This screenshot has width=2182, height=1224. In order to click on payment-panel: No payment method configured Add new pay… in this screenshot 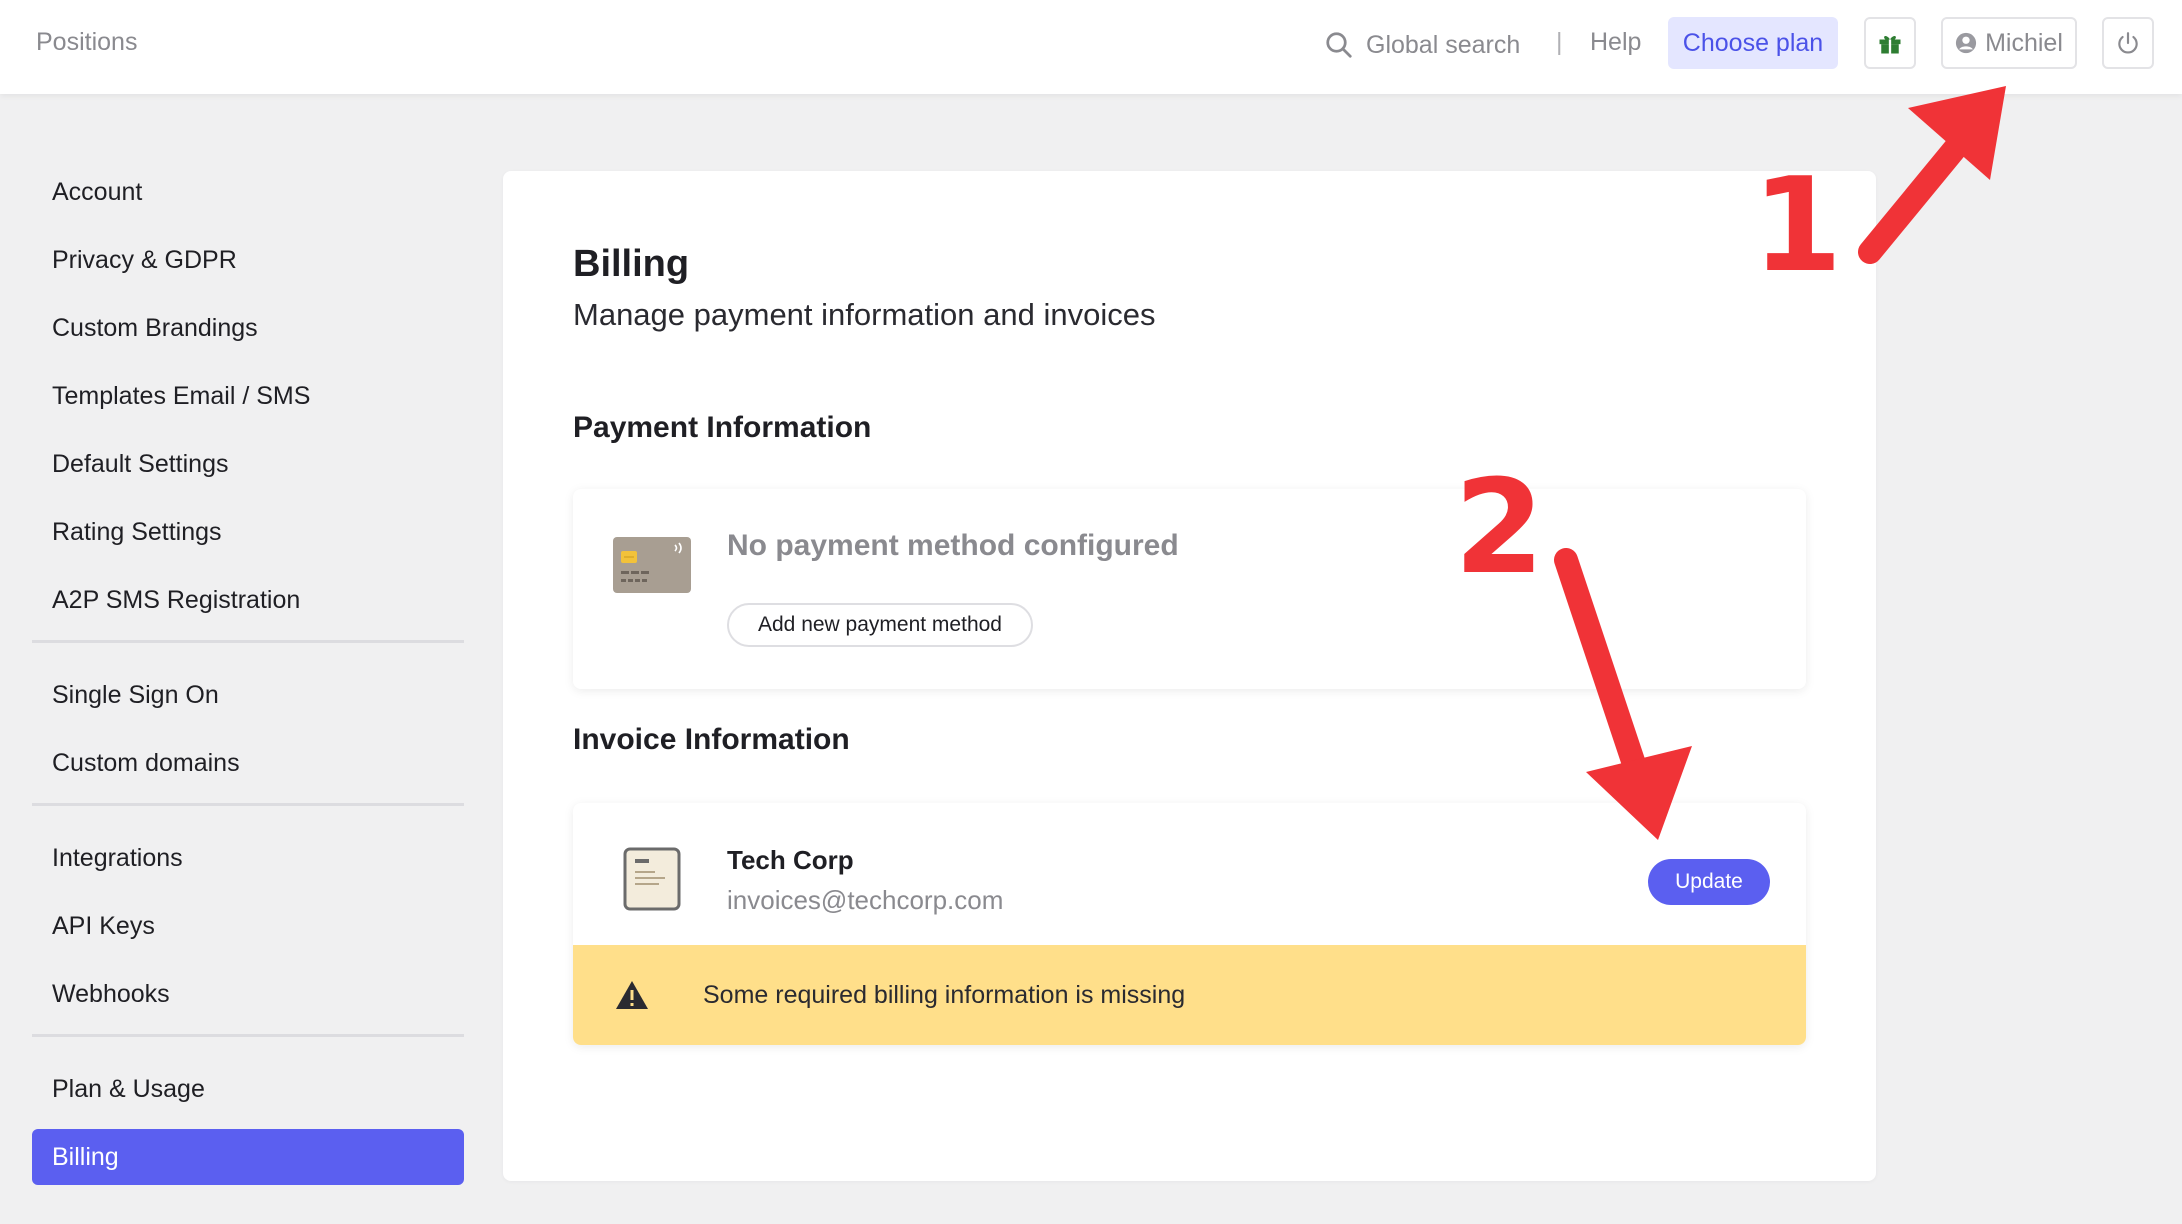, I will do `click(1189, 589)`.